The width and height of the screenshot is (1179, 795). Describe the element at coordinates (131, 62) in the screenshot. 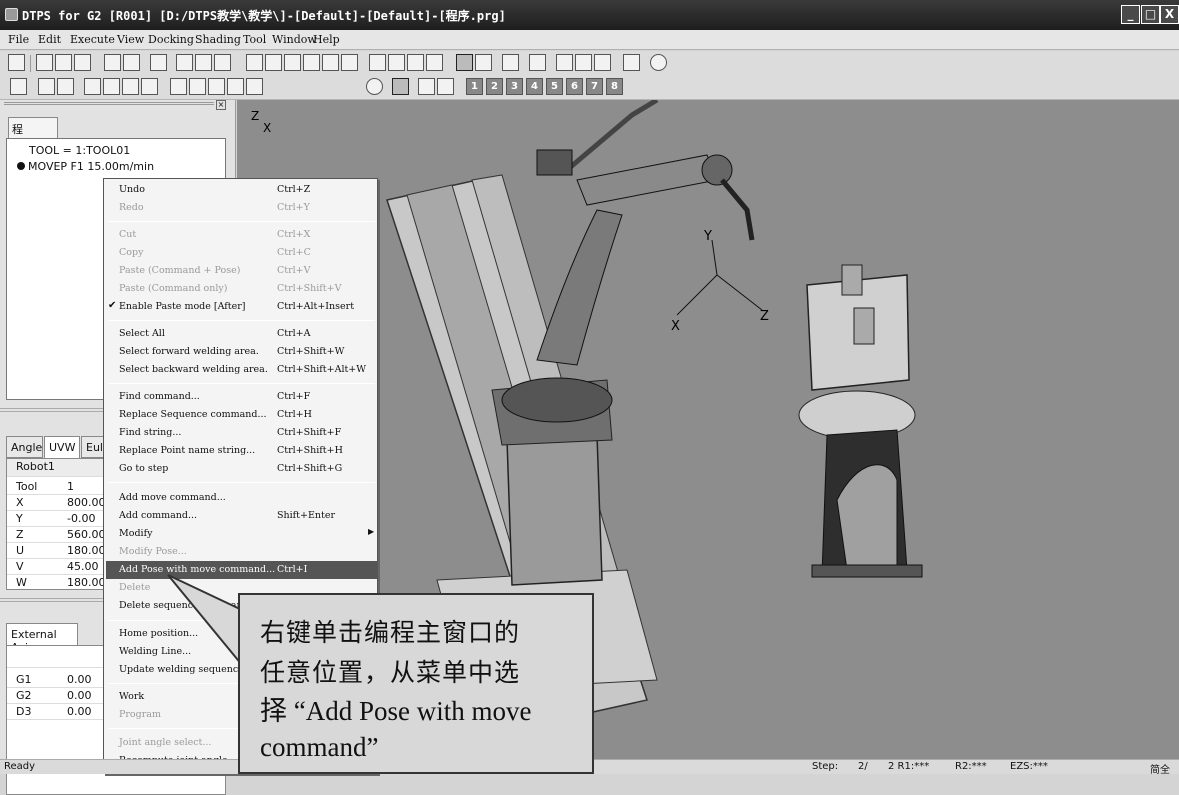

I see `redo-icon` at that location.